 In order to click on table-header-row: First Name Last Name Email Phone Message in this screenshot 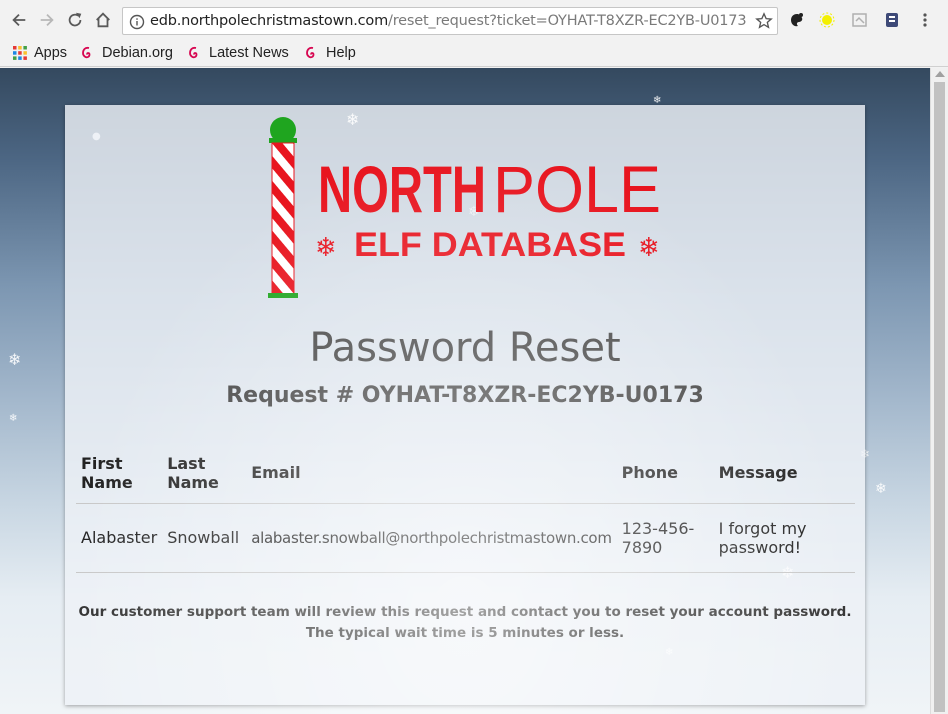, I will do `click(465, 473)`.